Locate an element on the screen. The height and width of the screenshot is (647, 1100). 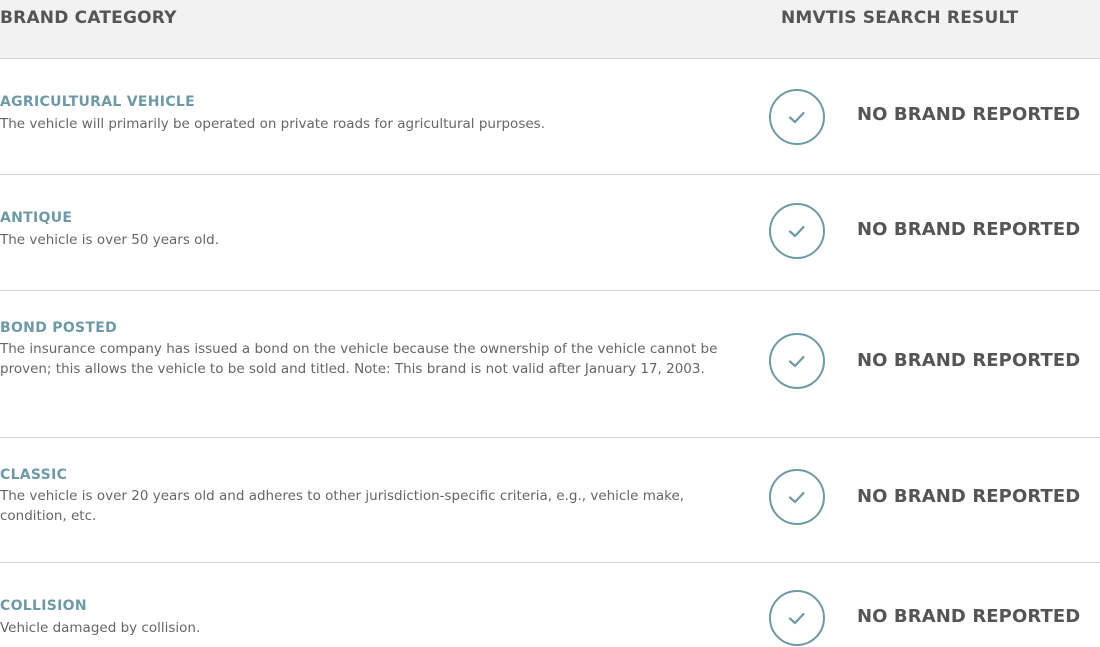
table-header: BRAND CATEGORY NMVTIS SEARCH RESULT is located at coordinates (550, 29).